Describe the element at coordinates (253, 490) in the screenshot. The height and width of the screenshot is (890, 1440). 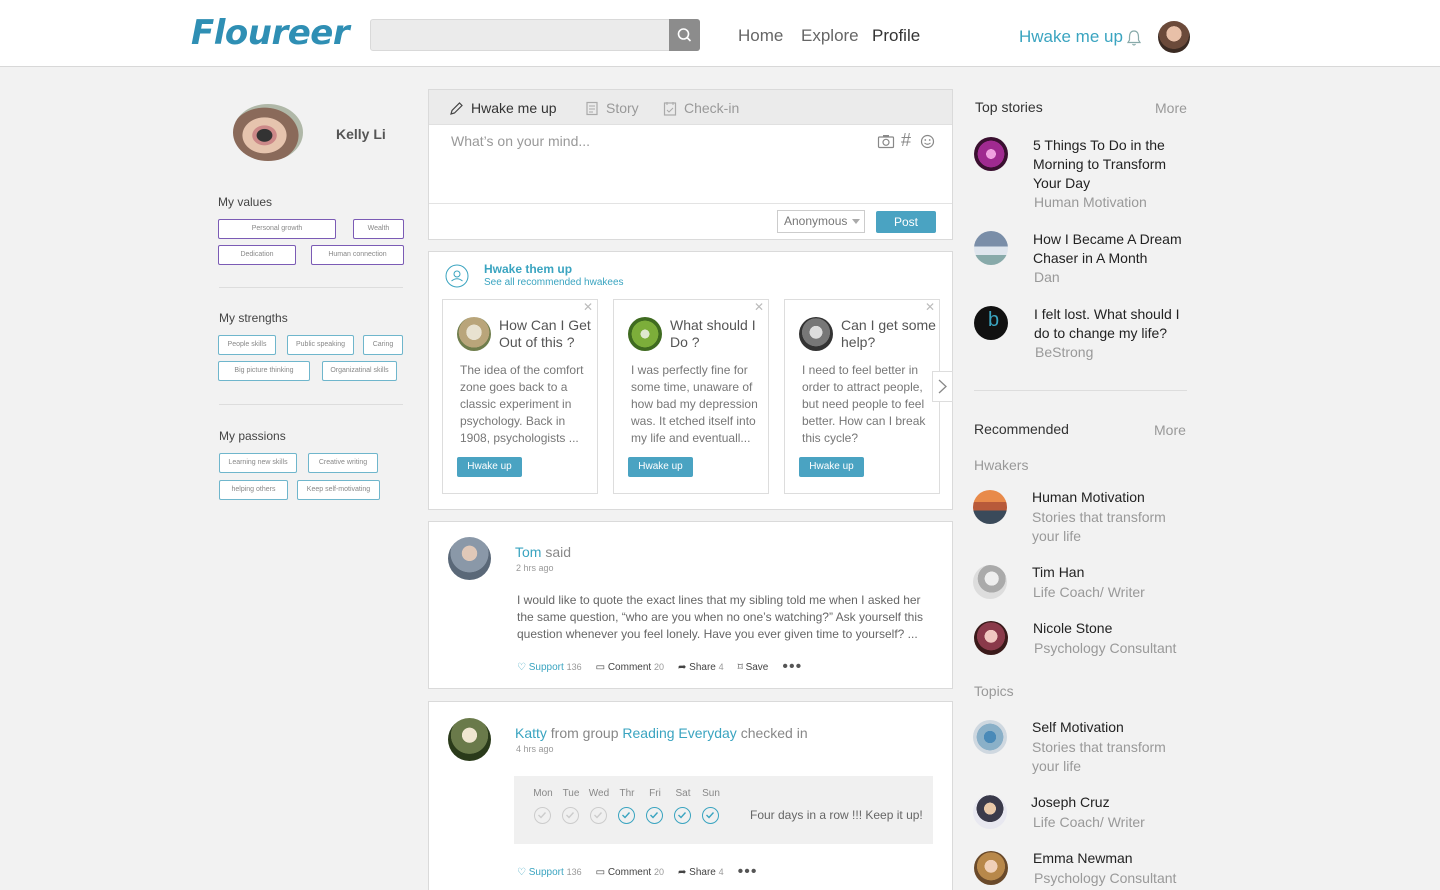
I see `passion-tag: helping others` at that location.